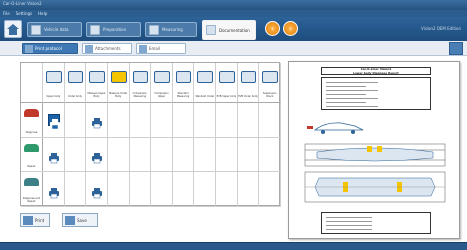 The height and width of the screenshot is (250, 467). I want to click on forward-button: ›, so click(290, 28).